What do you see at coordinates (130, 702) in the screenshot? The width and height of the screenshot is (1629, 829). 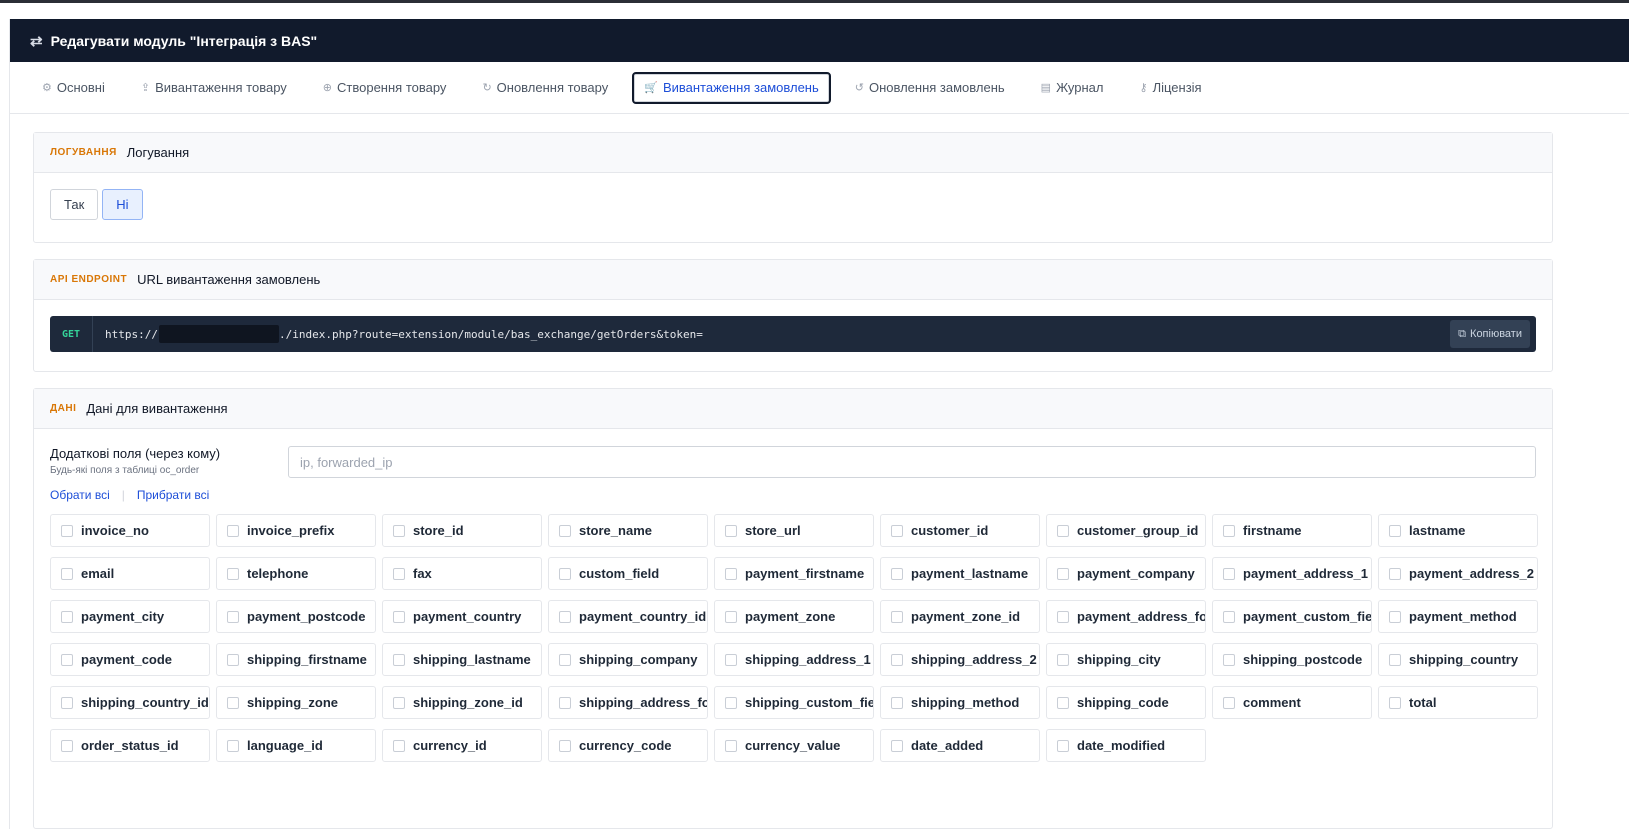 I see `field-checkbox: shipping_country_id` at bounding box center [130, 702].